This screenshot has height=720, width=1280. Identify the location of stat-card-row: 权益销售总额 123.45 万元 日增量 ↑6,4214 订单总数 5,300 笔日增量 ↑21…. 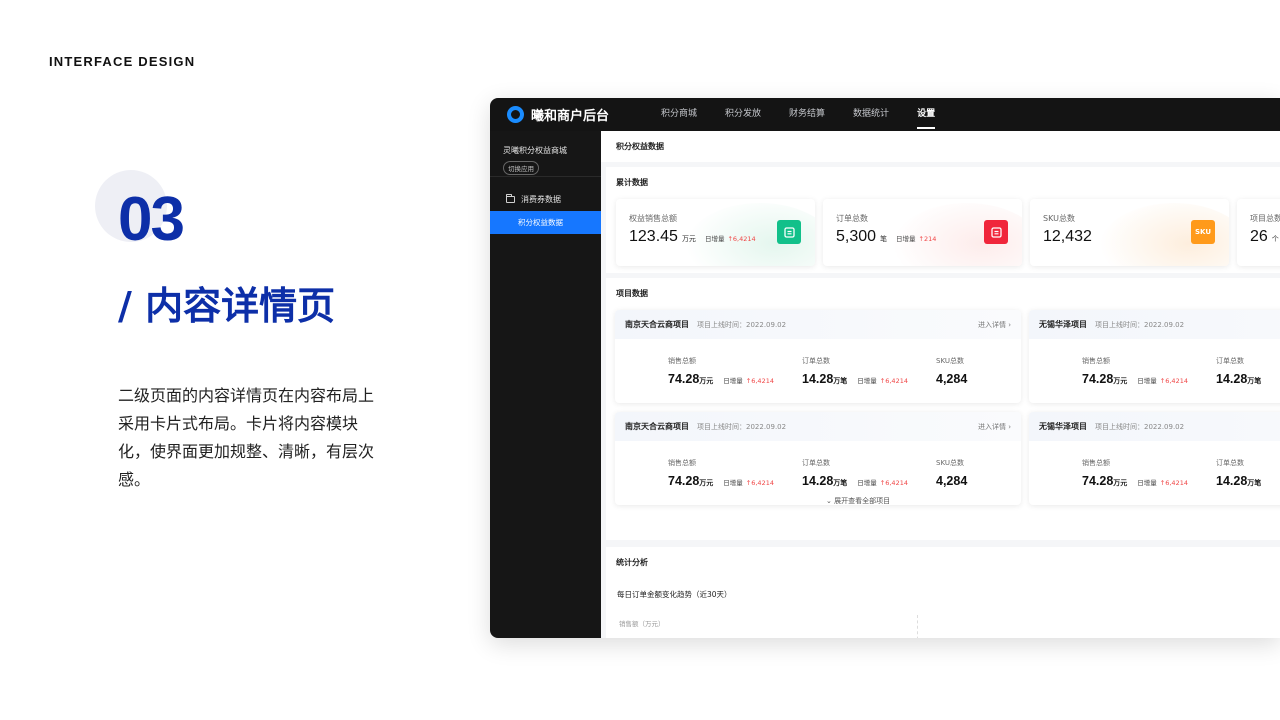
(948, 232).